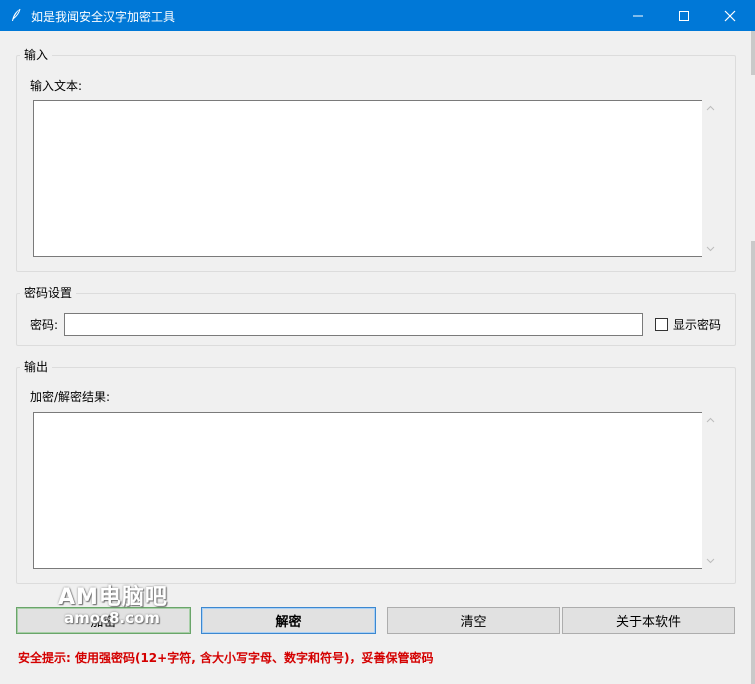 The width and height of the screenshot is (755, 684). I want to click on input-text-label: 输入文本:, so click(56, 86).